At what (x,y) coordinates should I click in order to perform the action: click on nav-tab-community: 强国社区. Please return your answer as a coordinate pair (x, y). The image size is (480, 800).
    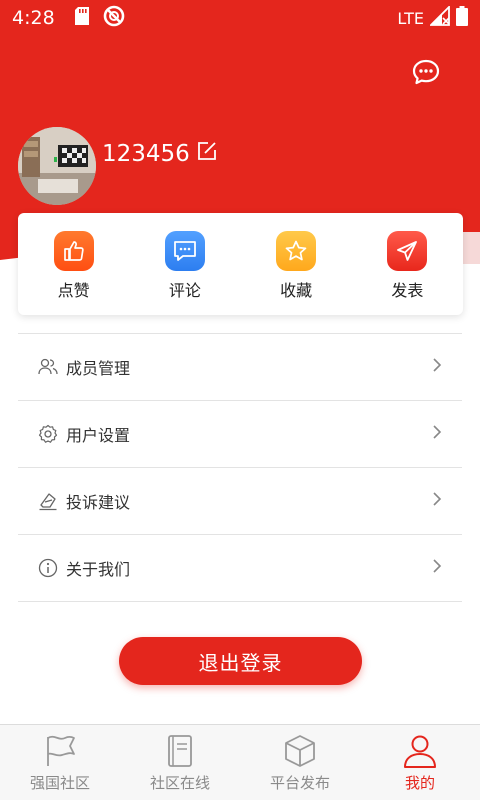
    Looking at the image, I should click on (60, 762).